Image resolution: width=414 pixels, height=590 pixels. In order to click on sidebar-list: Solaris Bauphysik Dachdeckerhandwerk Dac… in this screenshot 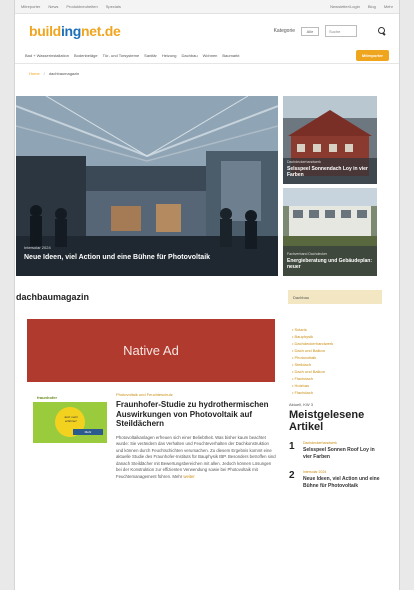, I will do `click(335, 361)`.